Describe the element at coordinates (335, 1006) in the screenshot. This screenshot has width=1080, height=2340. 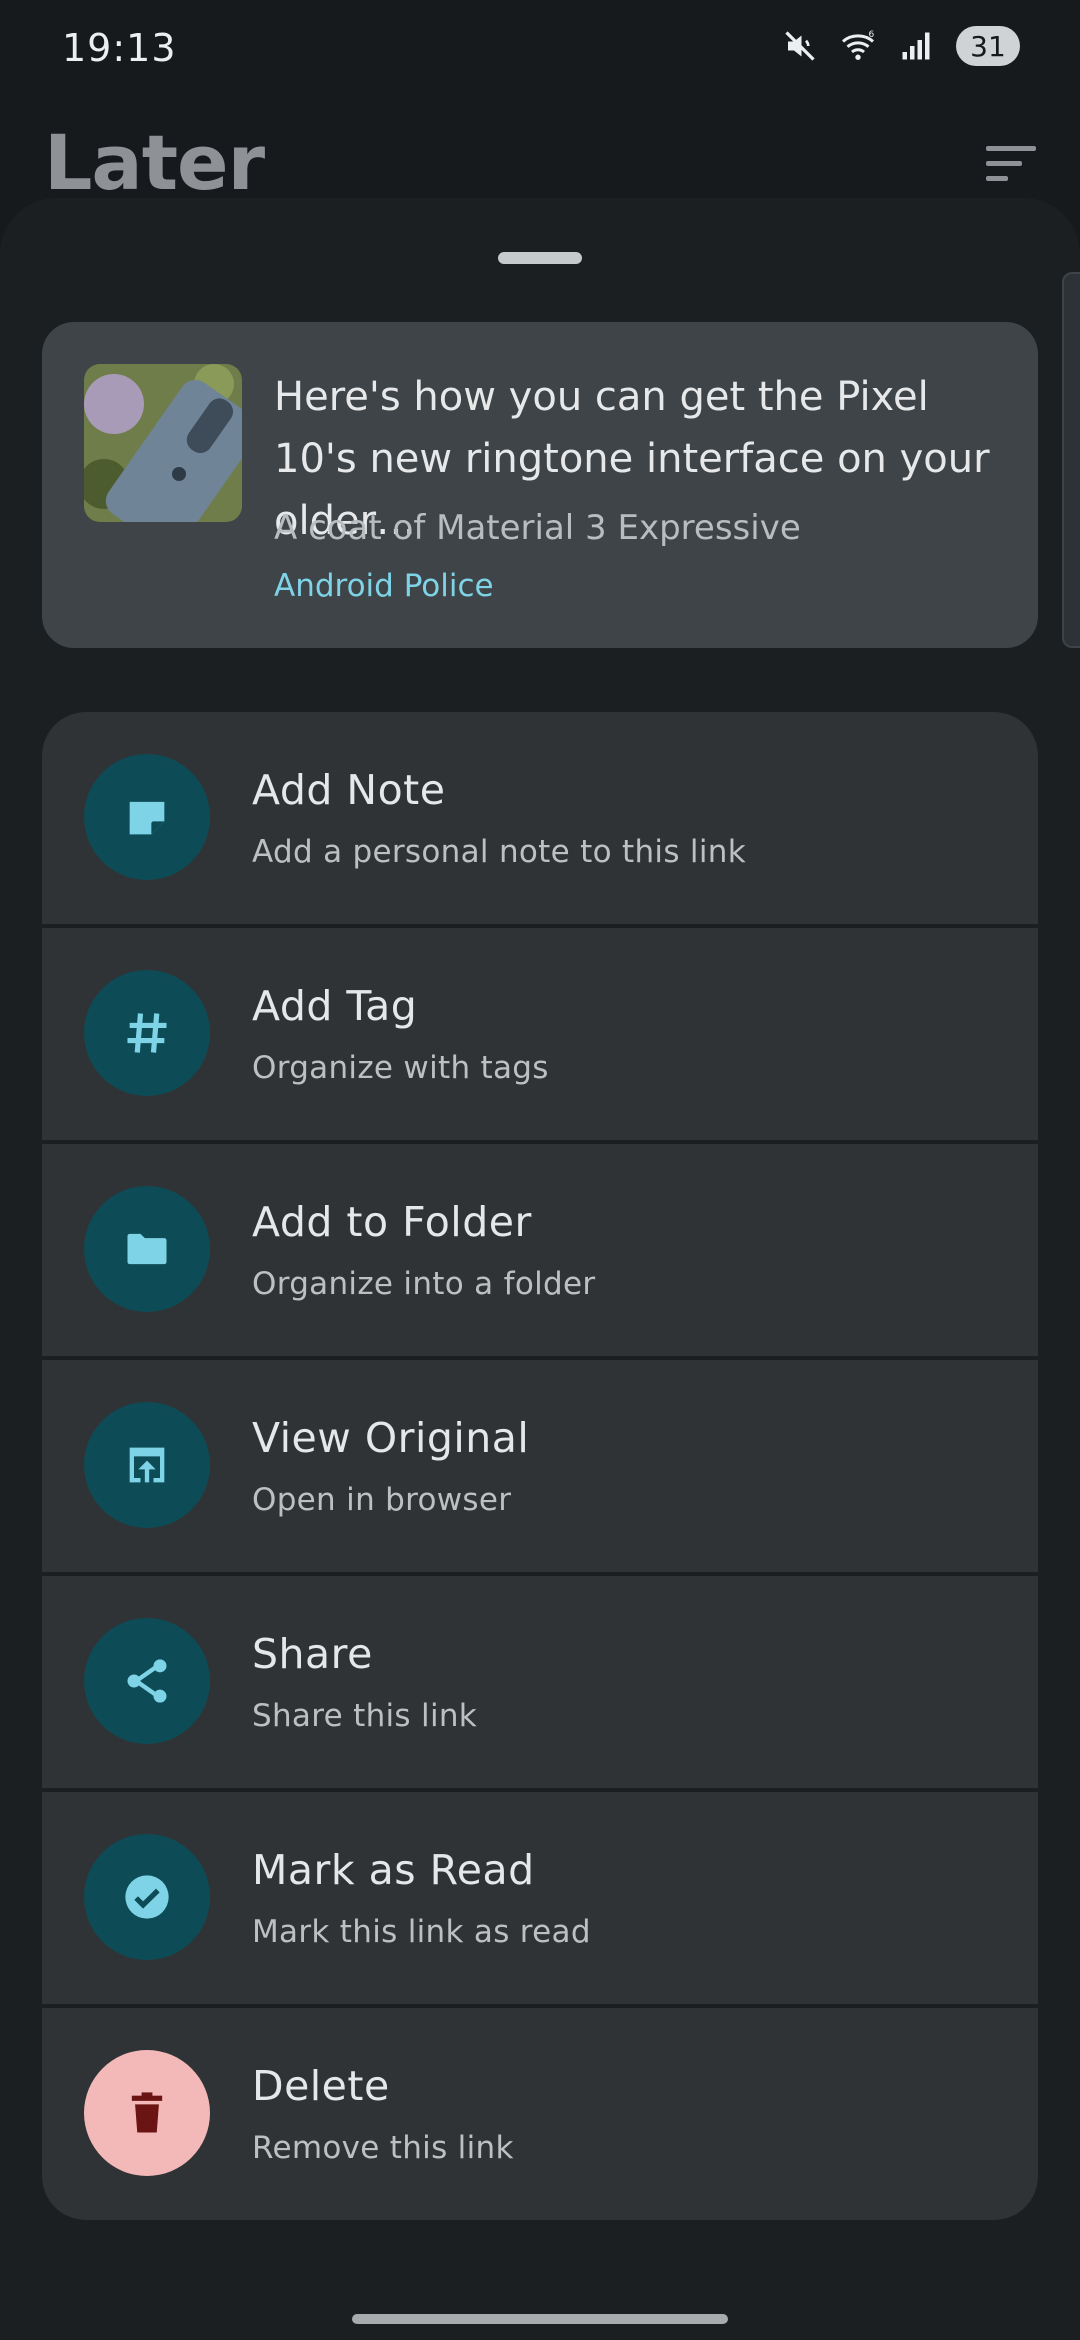
I see `action-title: Add Tag` at that location.